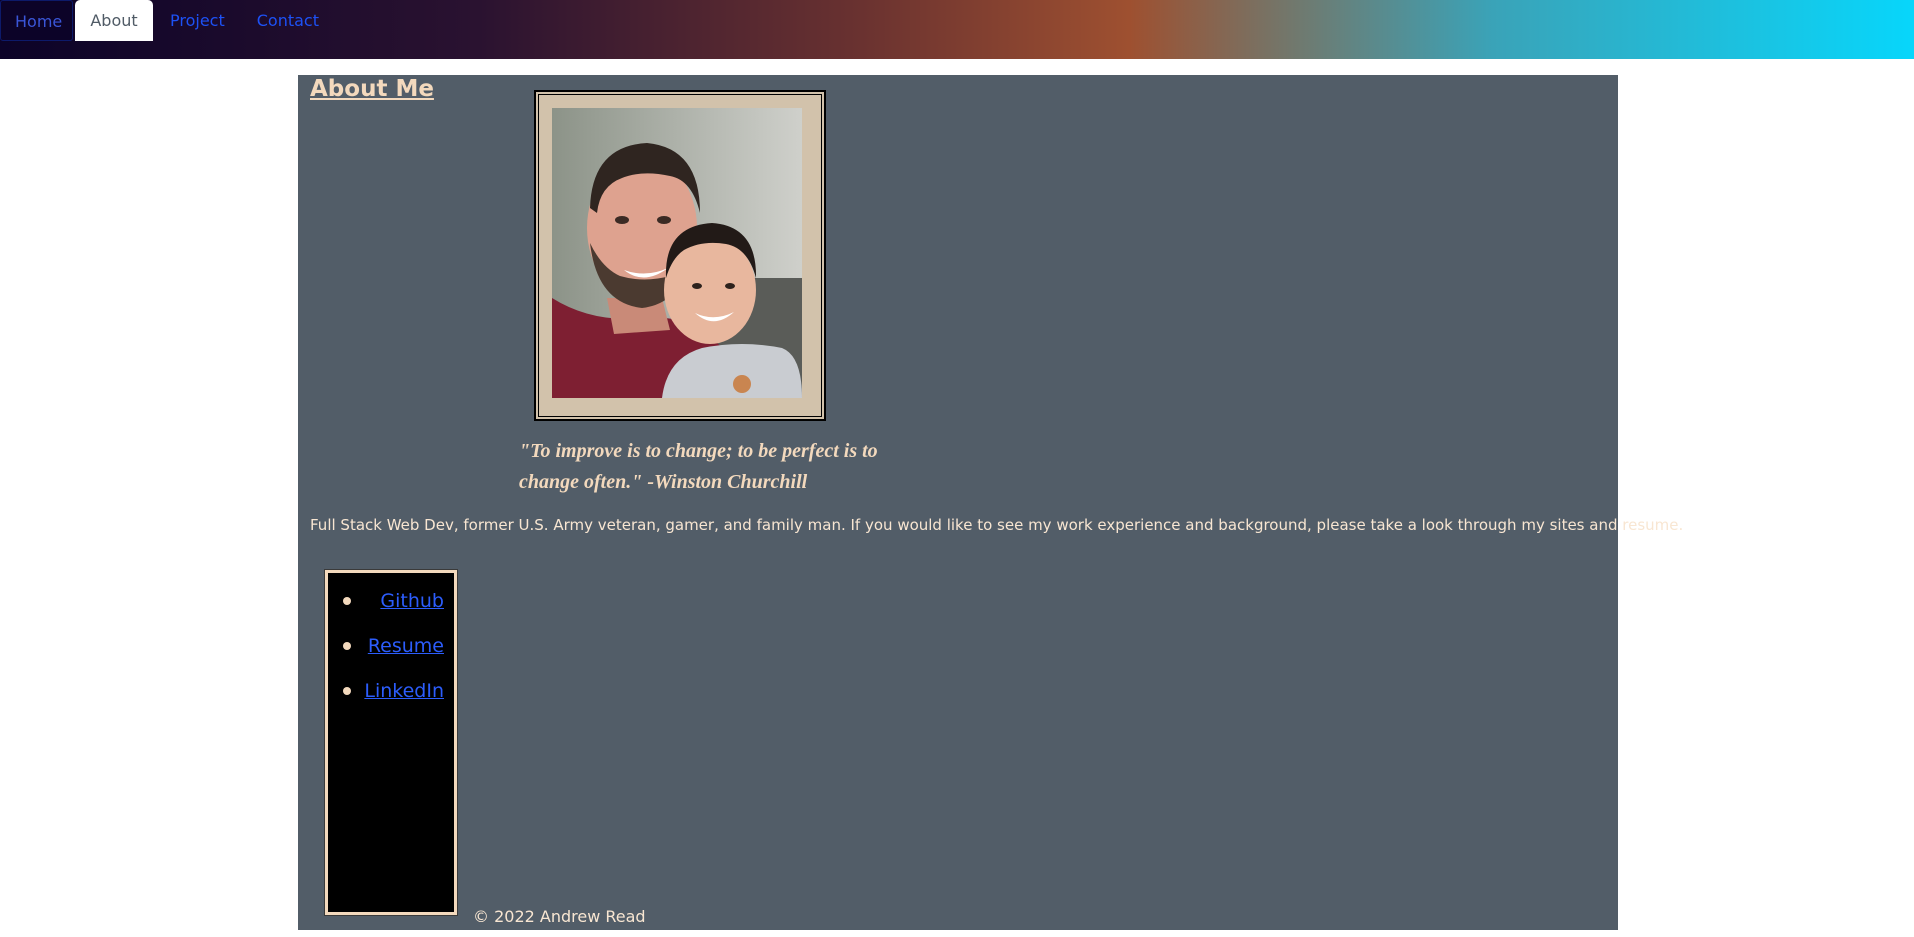 The height and width of the screenshot is (937, 1914). What do you see at coordinates (559, 916) in the screenshot?
I see `footer-copyright: © 2022 Andrew Read` at bounding box center [559, 916].